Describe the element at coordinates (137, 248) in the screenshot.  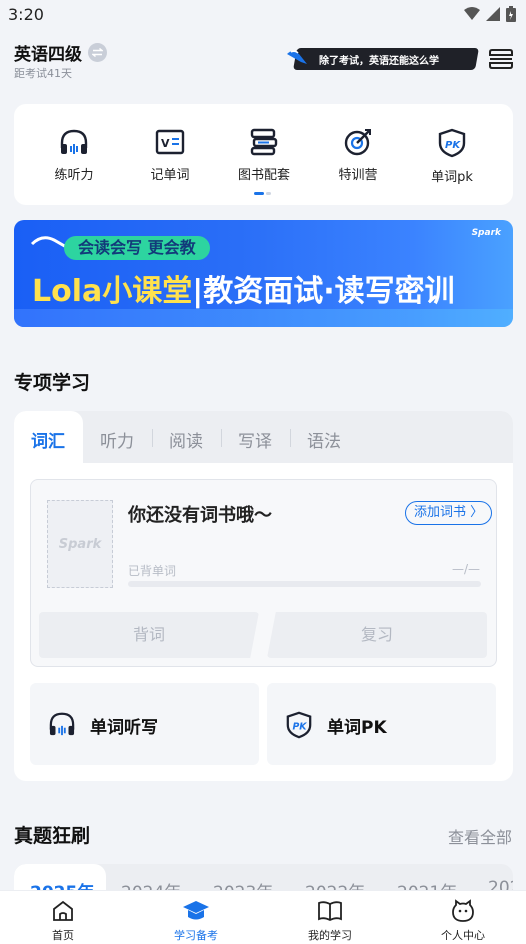
I see `banner-tag: 会读会写 更会教` at that location.